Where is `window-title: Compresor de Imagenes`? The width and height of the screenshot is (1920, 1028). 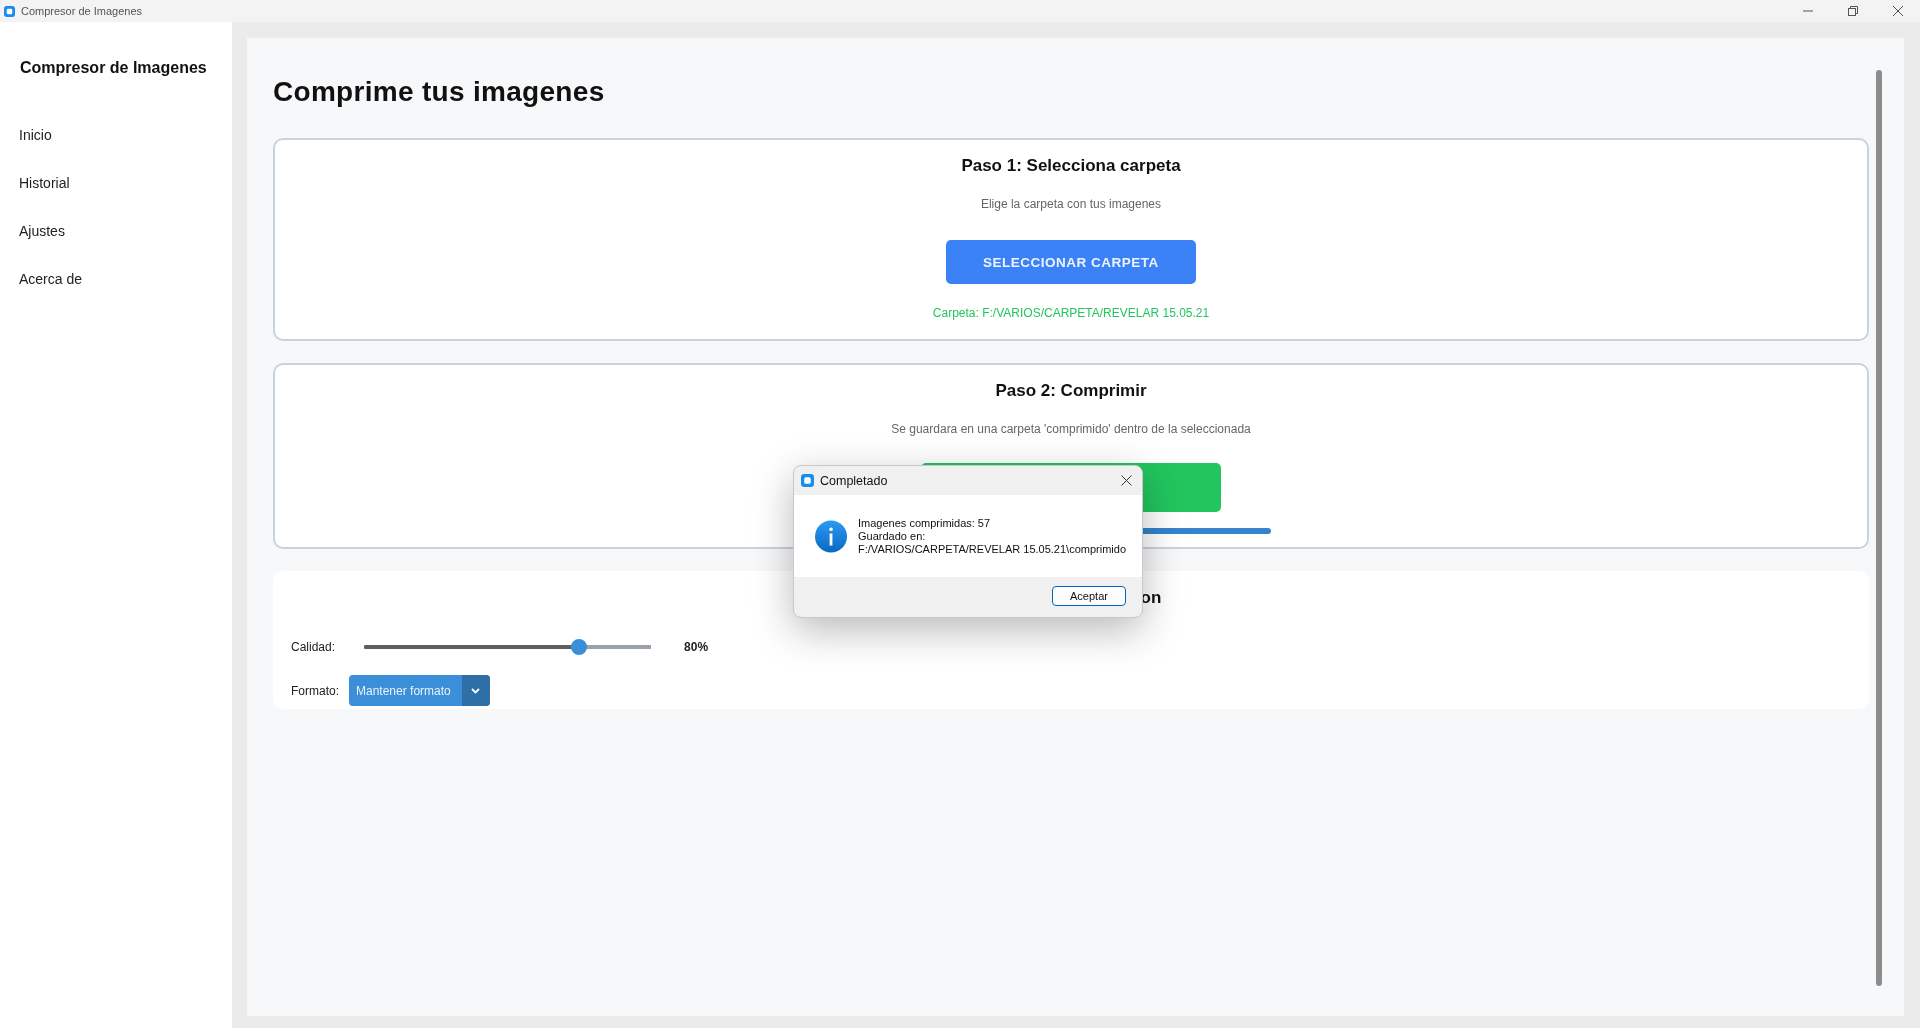
window-title: Compresor de Imagenes is located at coordinates (82, 11).